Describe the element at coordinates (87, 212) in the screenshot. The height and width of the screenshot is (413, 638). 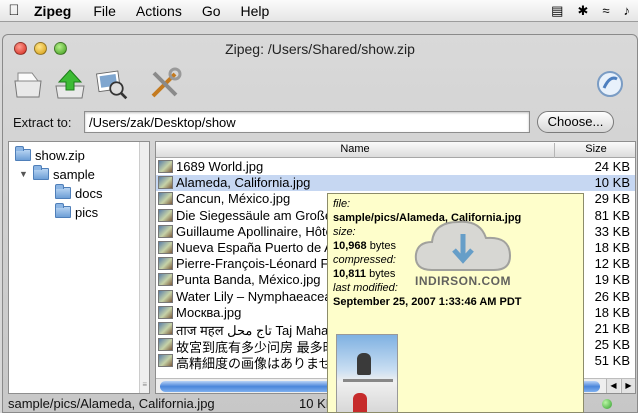
I see `tree-item-label: pics` at that location.